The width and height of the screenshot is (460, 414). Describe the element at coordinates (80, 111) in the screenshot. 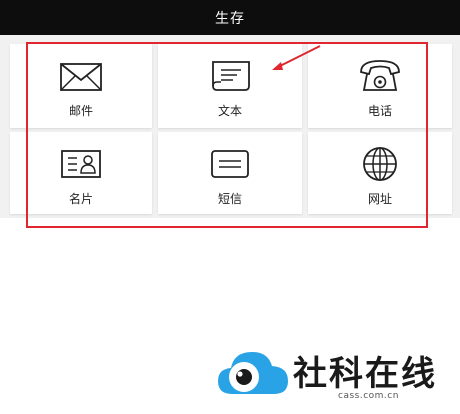

I see `type-label: 邮件` at that location.